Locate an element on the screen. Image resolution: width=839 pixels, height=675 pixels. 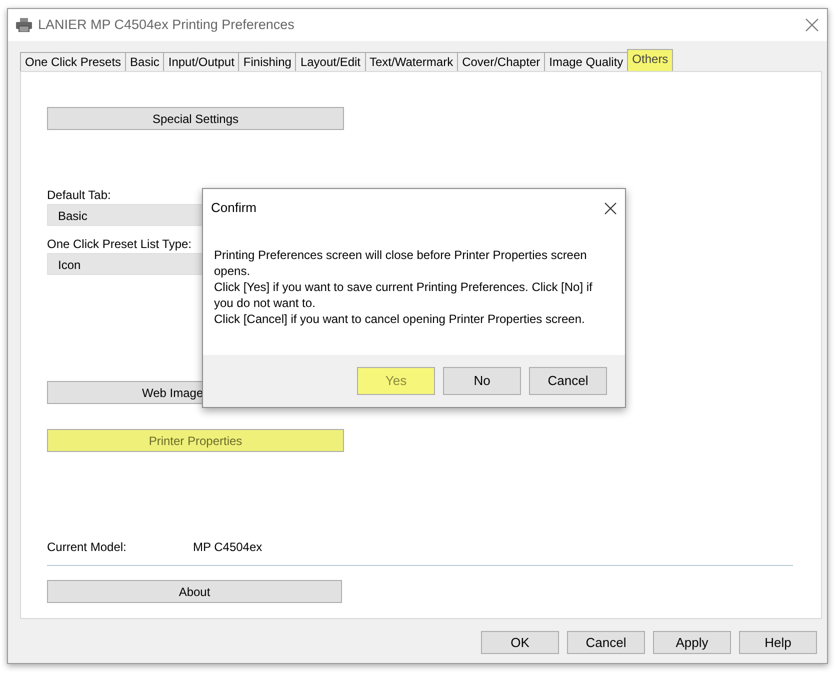
tab: Finishing is located at coordinates (267, 61).